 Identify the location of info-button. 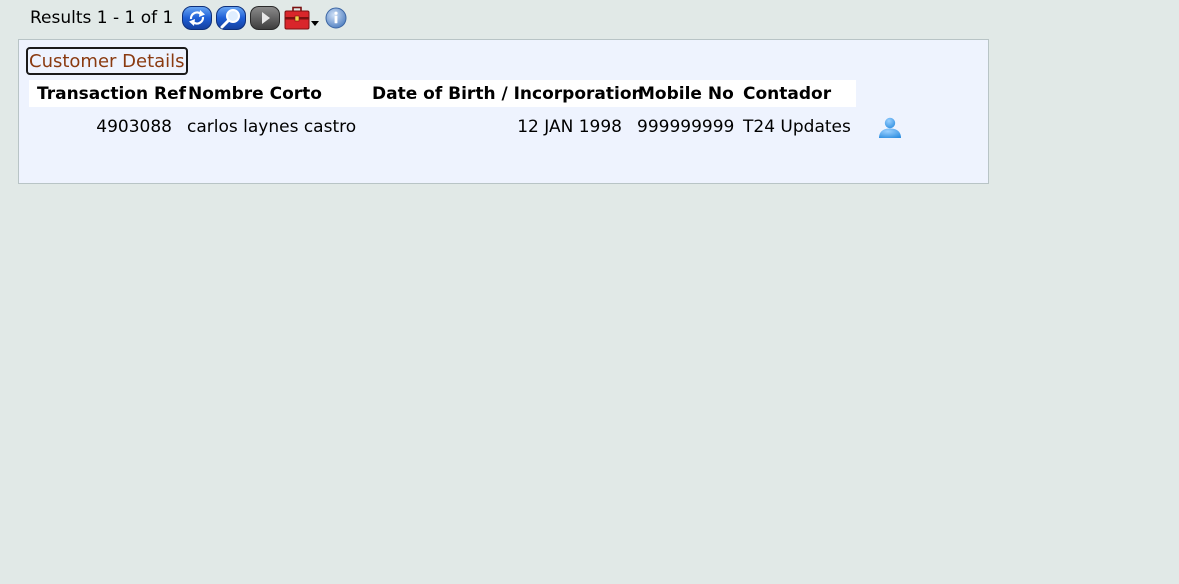
(336, 18).